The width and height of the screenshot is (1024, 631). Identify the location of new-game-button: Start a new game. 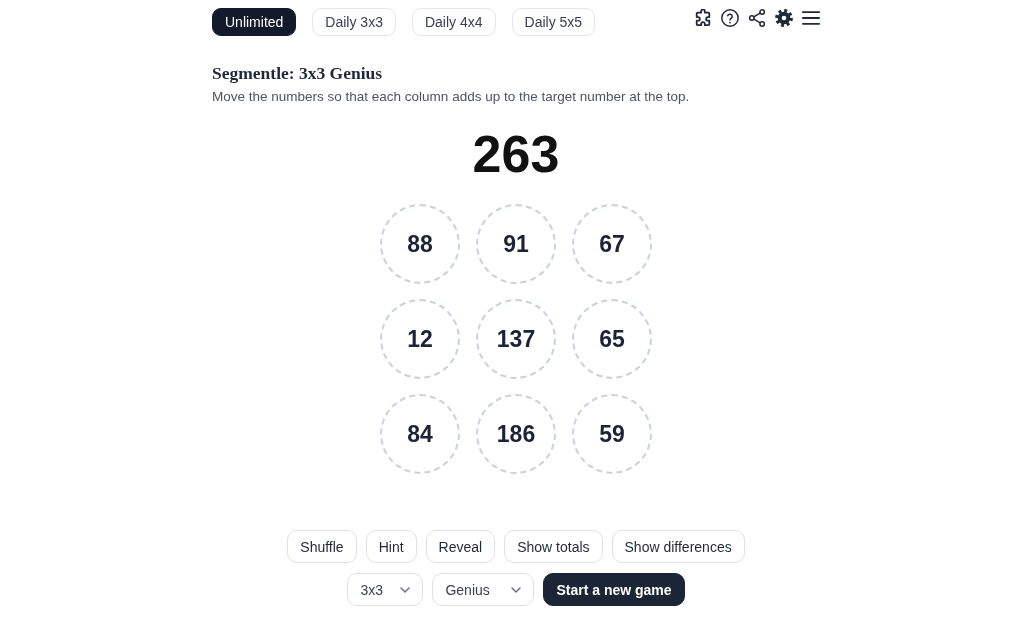
(614, 589).